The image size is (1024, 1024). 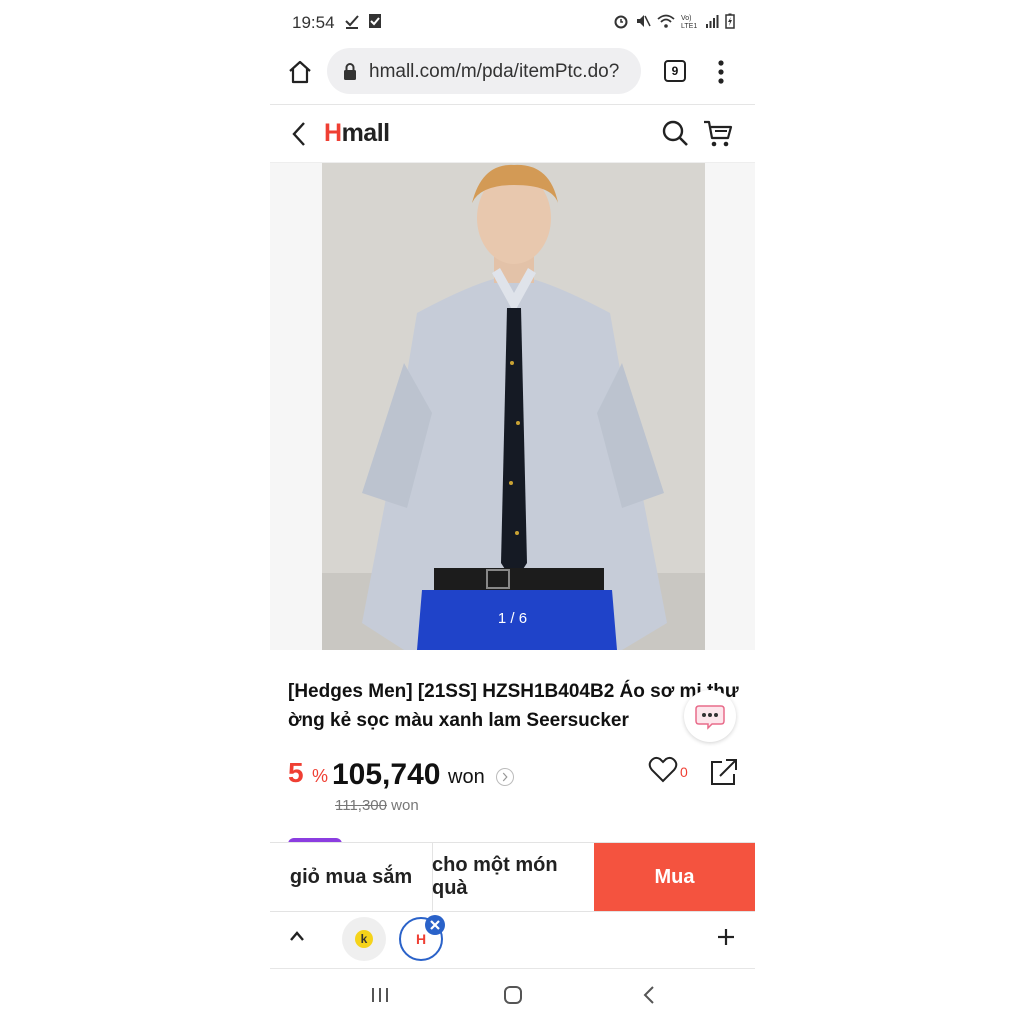 I want to click on purchase-action-bar: giỏ mua sắm cho một món quà Mua, so click(x=512, y=877).